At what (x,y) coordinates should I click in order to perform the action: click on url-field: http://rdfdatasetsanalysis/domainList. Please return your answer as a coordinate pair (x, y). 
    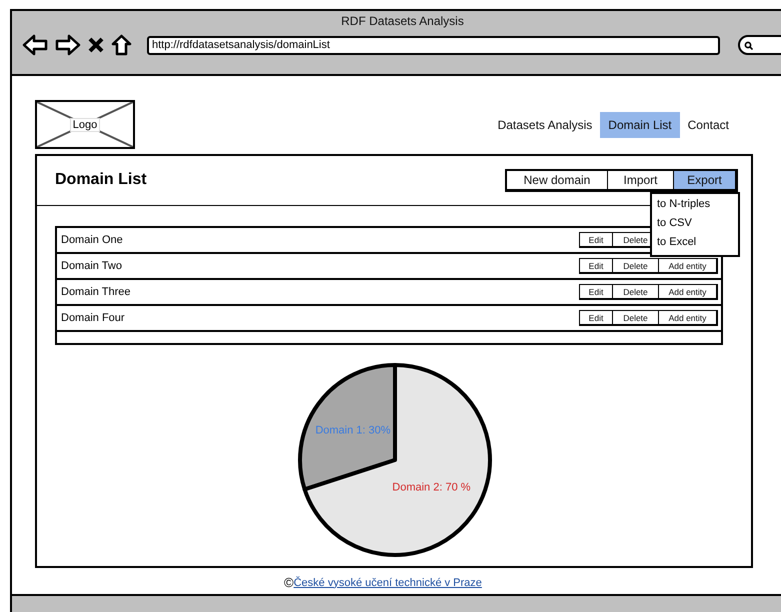
    Looking at the image, I should click on (433, 45).